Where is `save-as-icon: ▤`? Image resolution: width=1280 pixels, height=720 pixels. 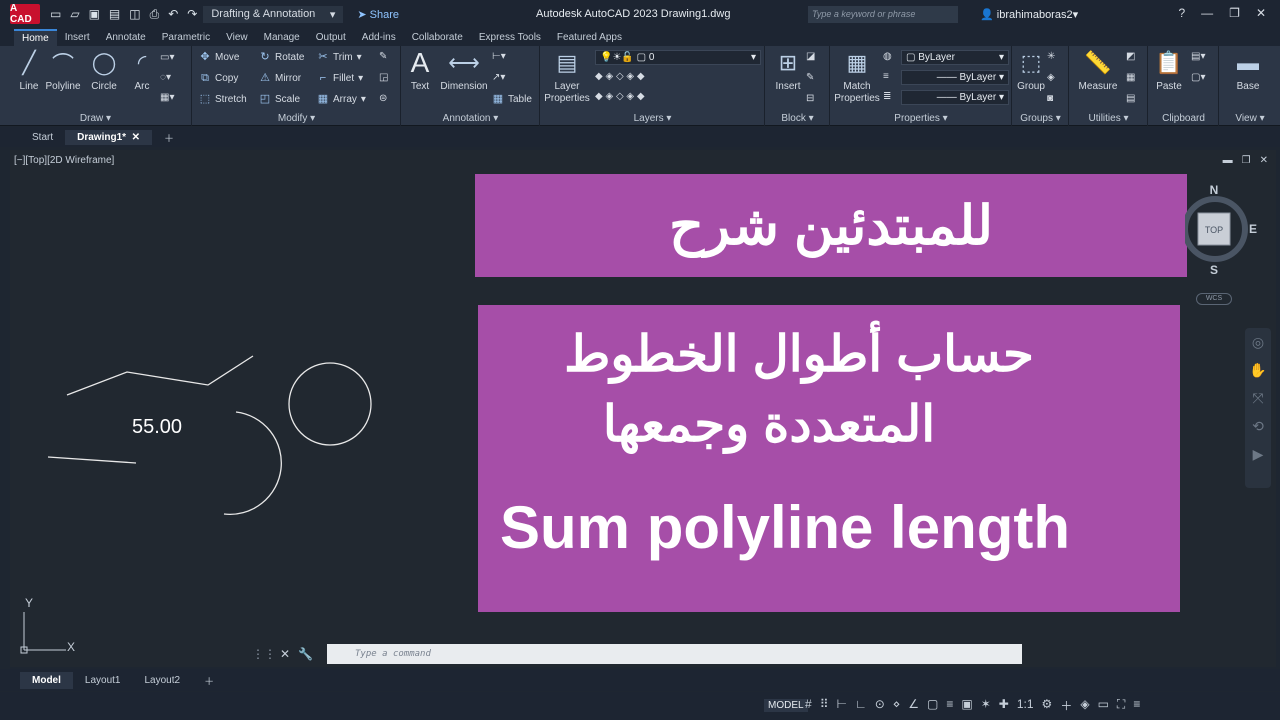
save-as-icon: ▤ is located at coordinates (114, 14).